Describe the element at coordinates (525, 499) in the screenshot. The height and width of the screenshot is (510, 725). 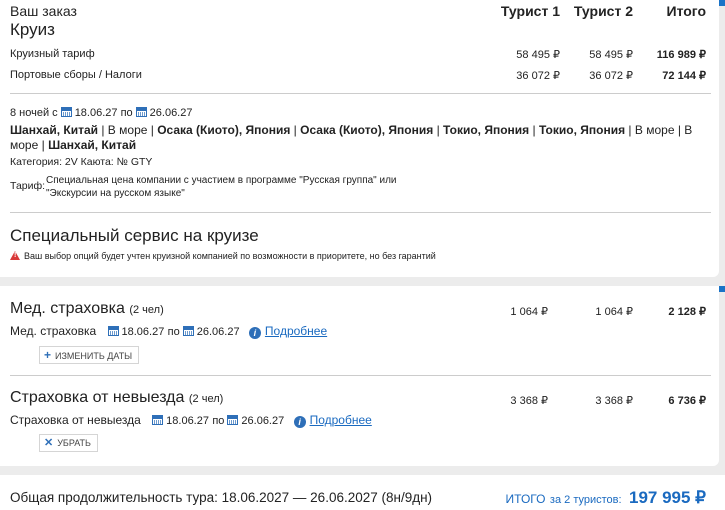
I see `total-label: ИТОГО` at that location.